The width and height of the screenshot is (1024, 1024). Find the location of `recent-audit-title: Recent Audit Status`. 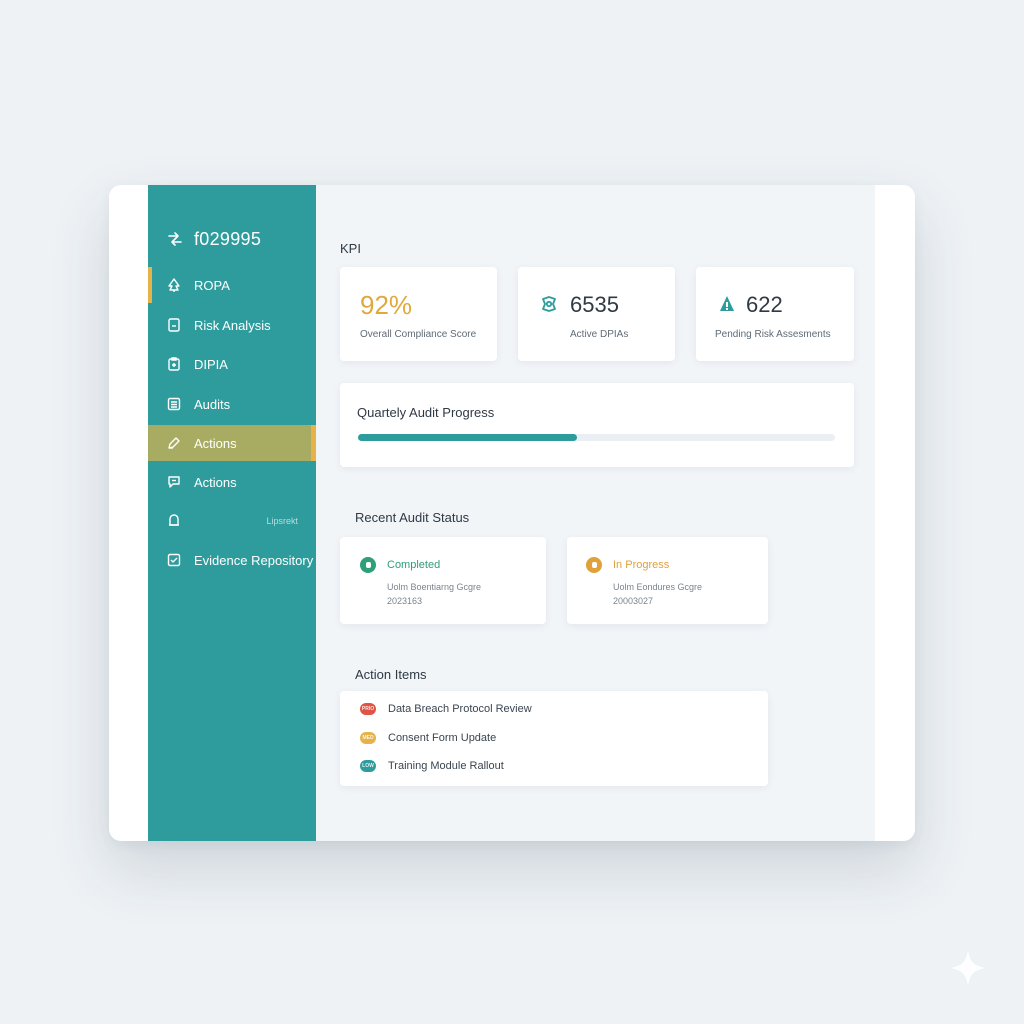

recent-audit-title: Recent Audit Status is located at coordinates (412, 517).